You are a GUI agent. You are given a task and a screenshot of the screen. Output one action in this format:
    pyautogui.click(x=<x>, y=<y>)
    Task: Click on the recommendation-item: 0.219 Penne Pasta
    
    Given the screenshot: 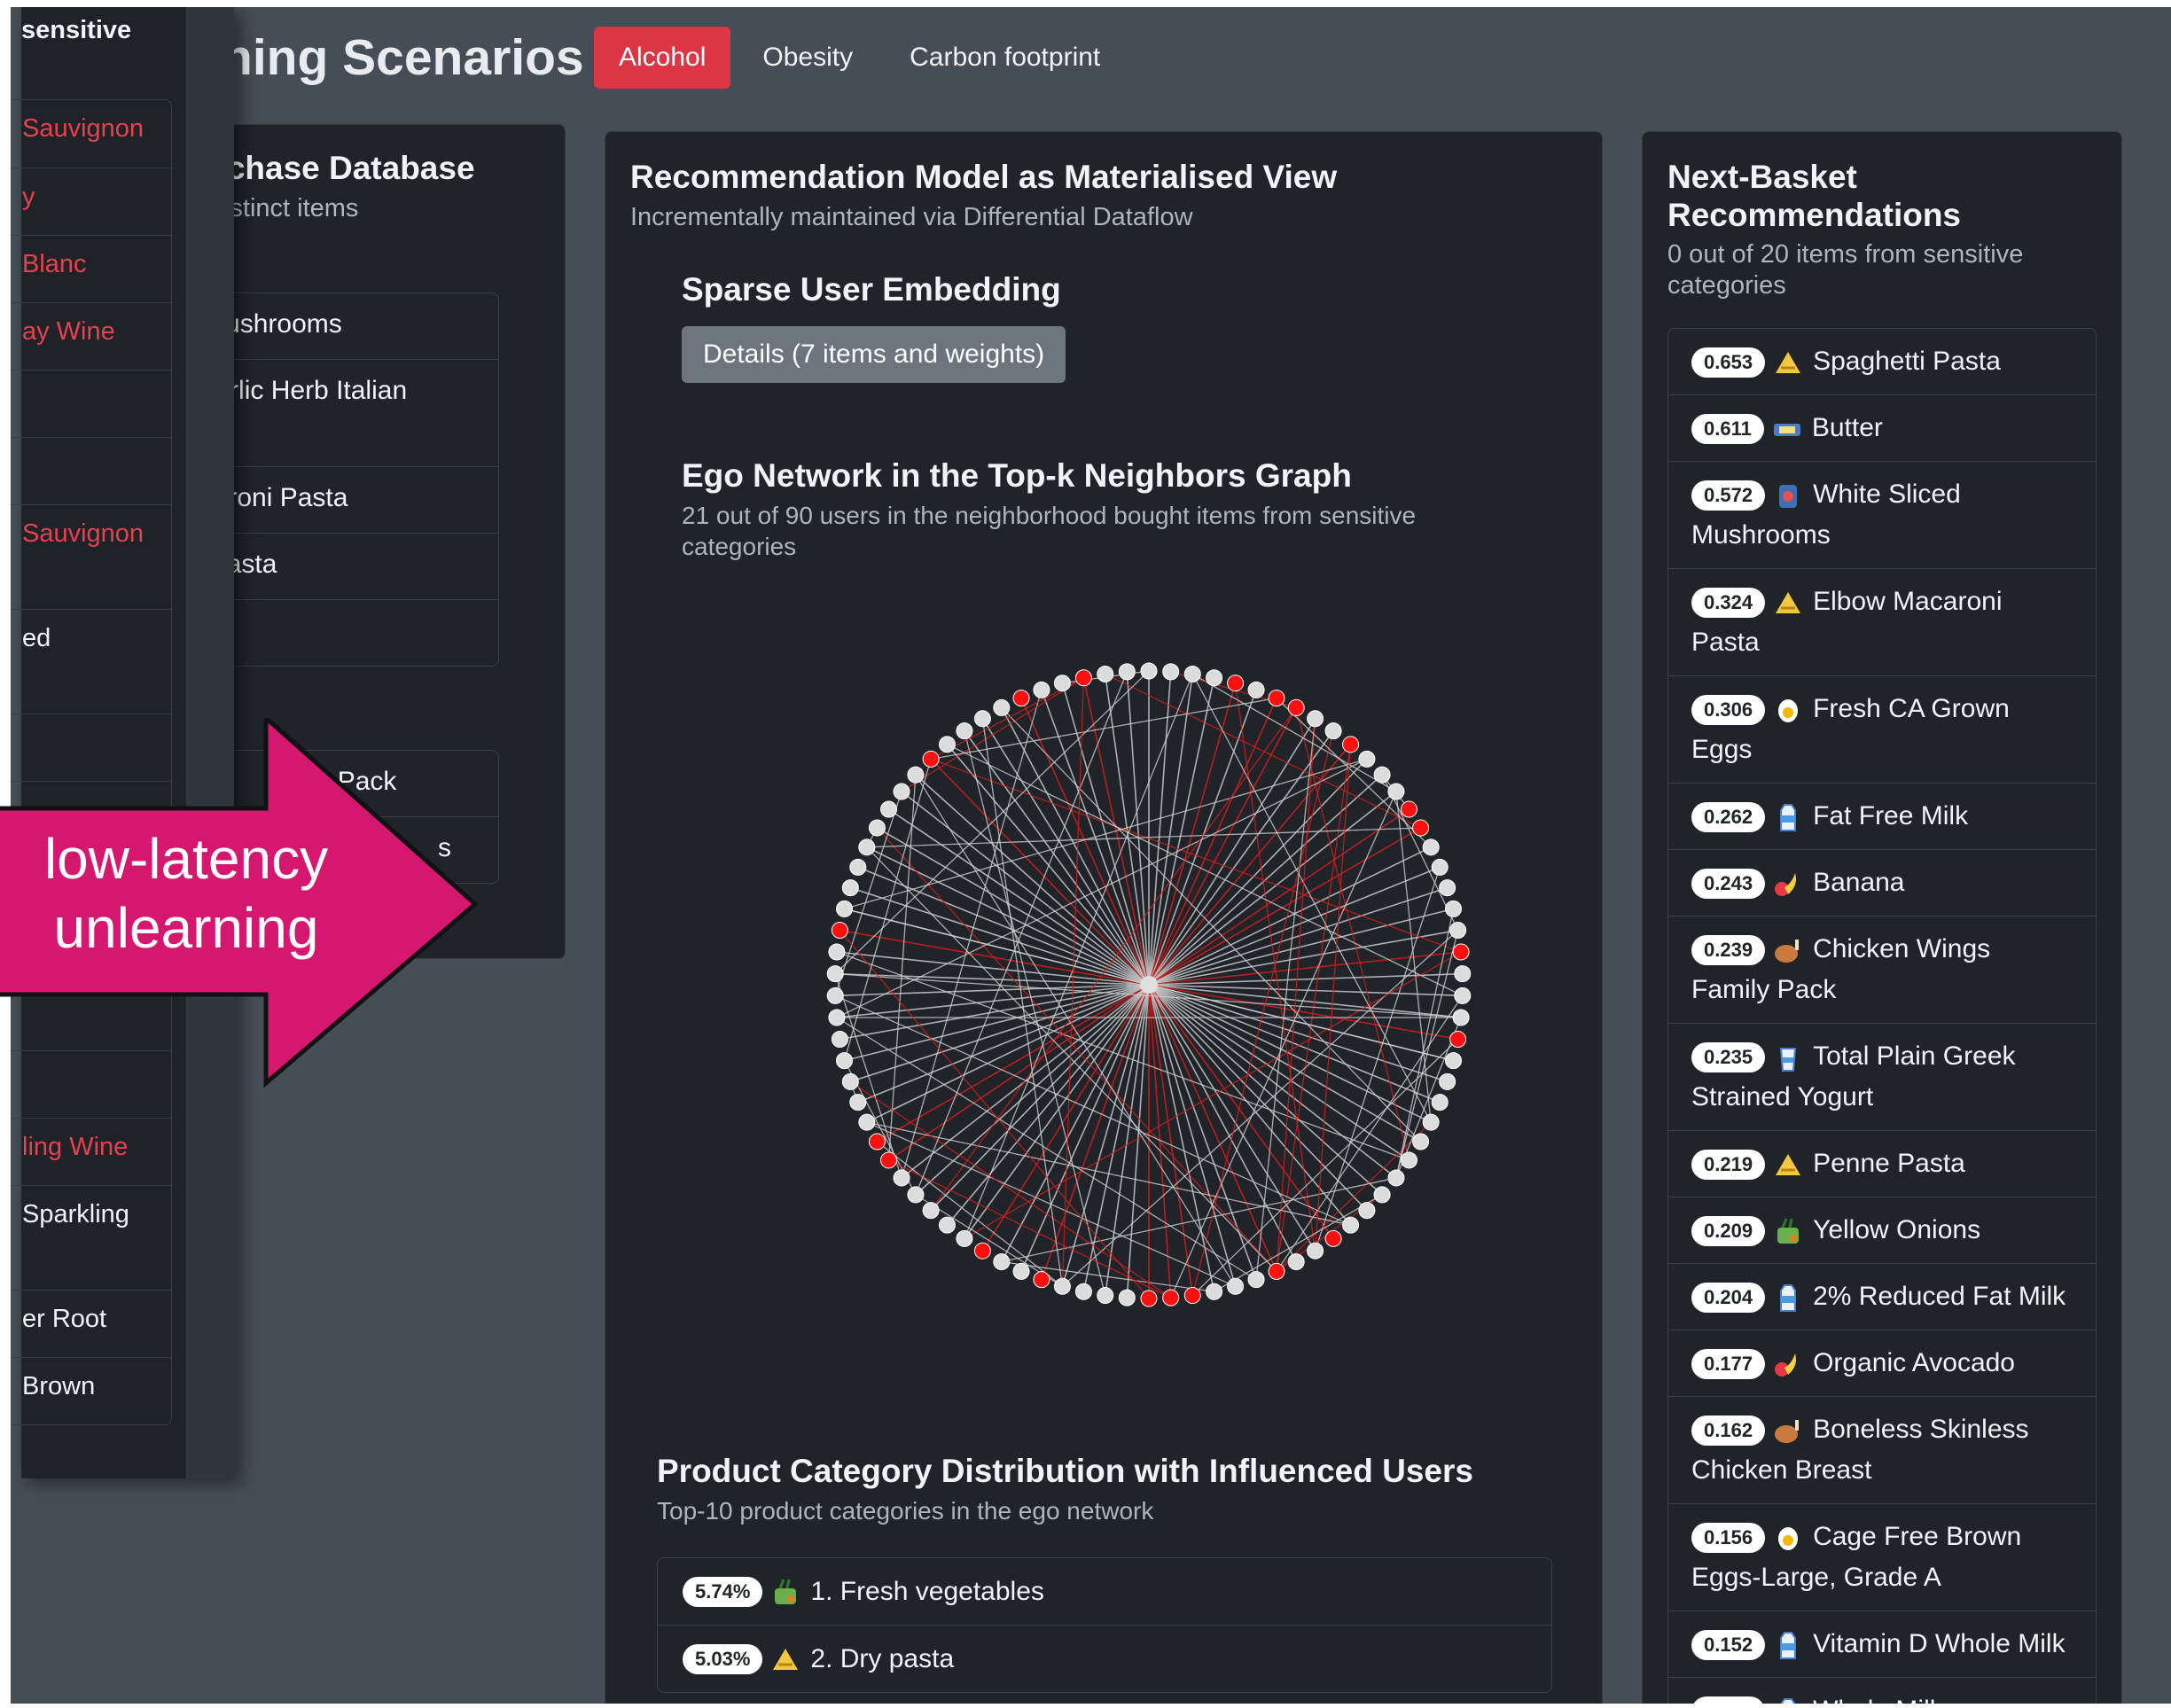 What is the action you would take?
    pyautogui.click(x=1882, y=1163)
    